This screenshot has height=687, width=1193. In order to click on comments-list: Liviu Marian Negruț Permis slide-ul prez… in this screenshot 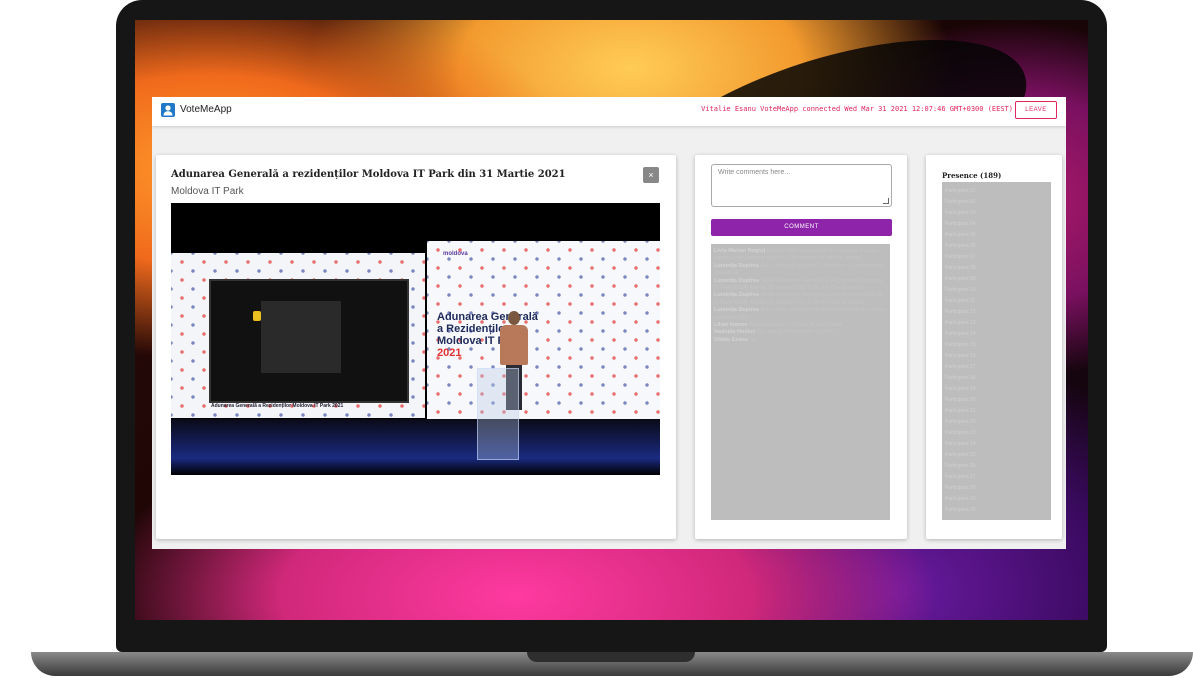, I will do `click(800, 382)`.